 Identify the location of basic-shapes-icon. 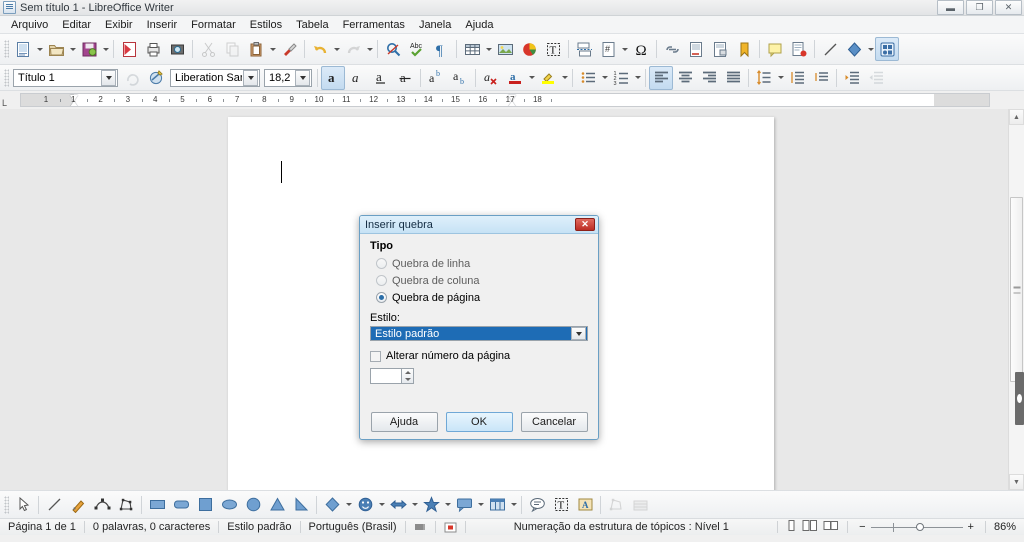
(854, 49).